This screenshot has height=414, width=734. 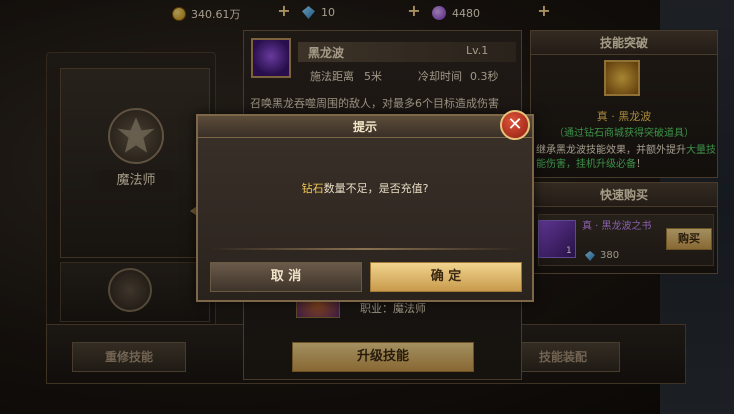 I want to click on dialog-title: 提示, so click(x=365, y=127).